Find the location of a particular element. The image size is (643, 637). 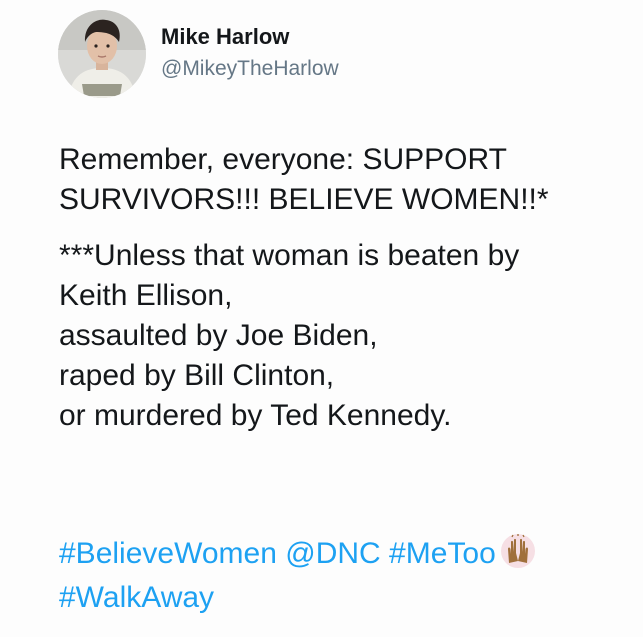

user-handle: @MikeyTheHarlow is located at coordinates (250, 69).